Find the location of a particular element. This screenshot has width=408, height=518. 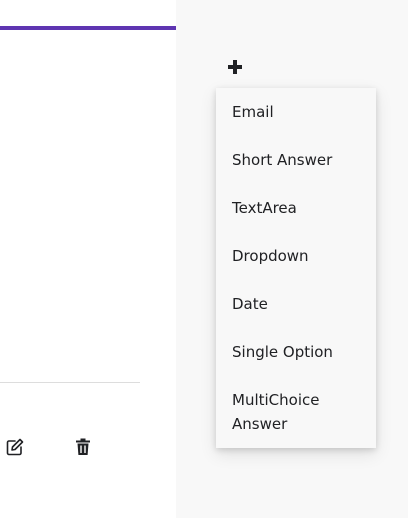

menu-item-textarea: TextArea is located at coordinates (296, 208).